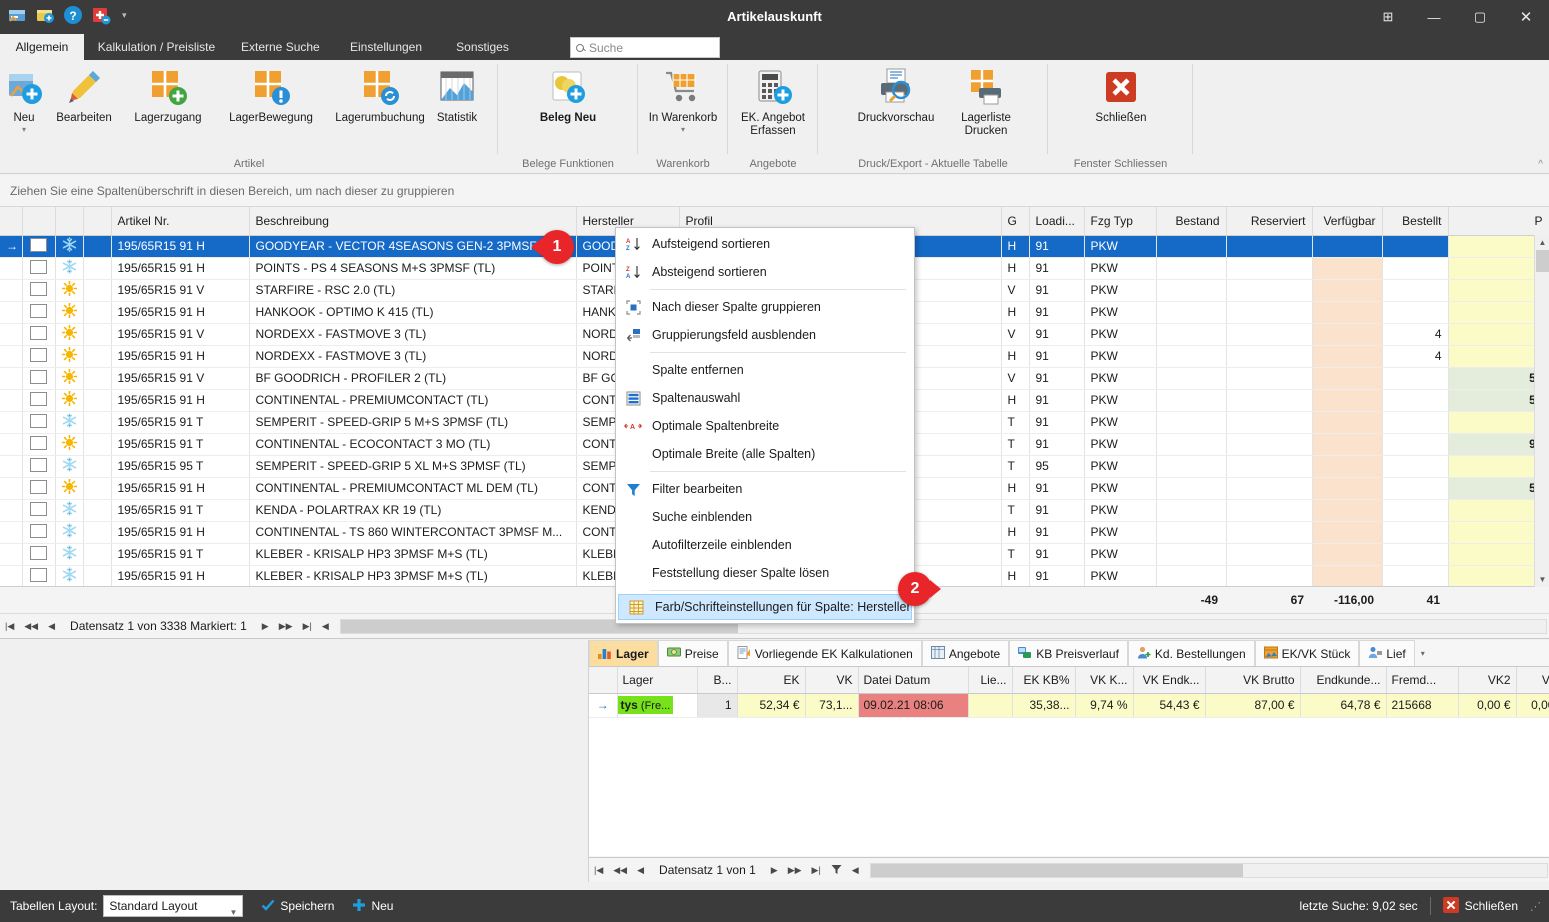  I want to click on article-icon, so click(17, 15).